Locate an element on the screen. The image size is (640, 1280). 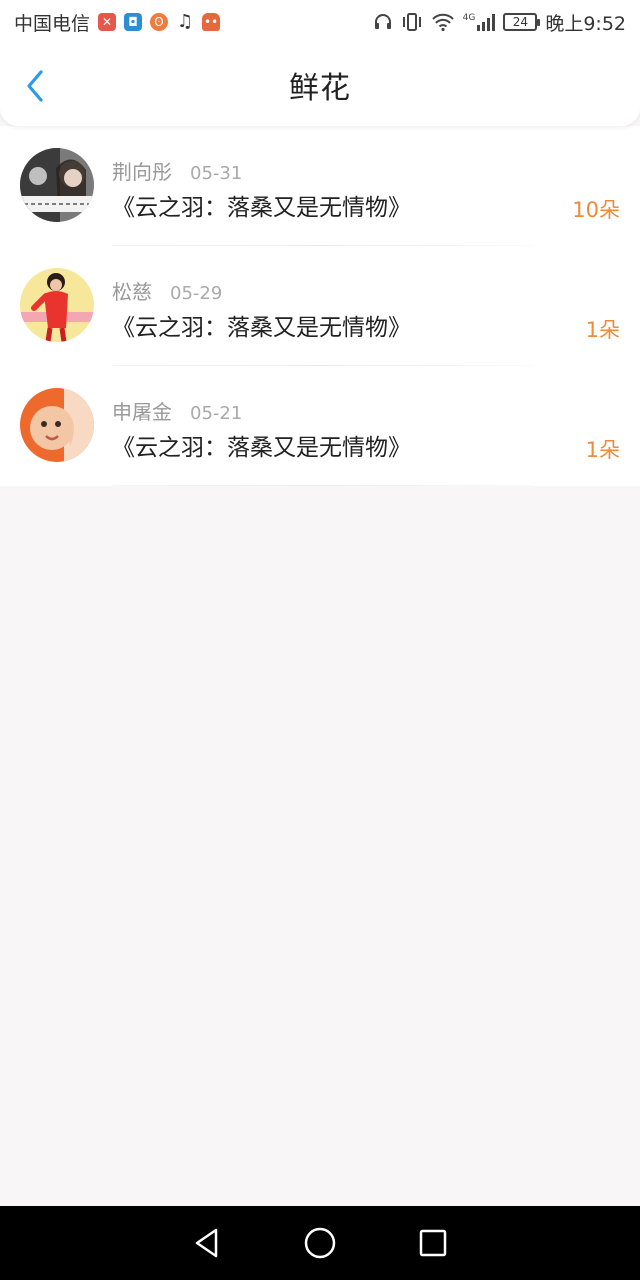
sender-name: 松慈 is located at coordinates (132, 292).